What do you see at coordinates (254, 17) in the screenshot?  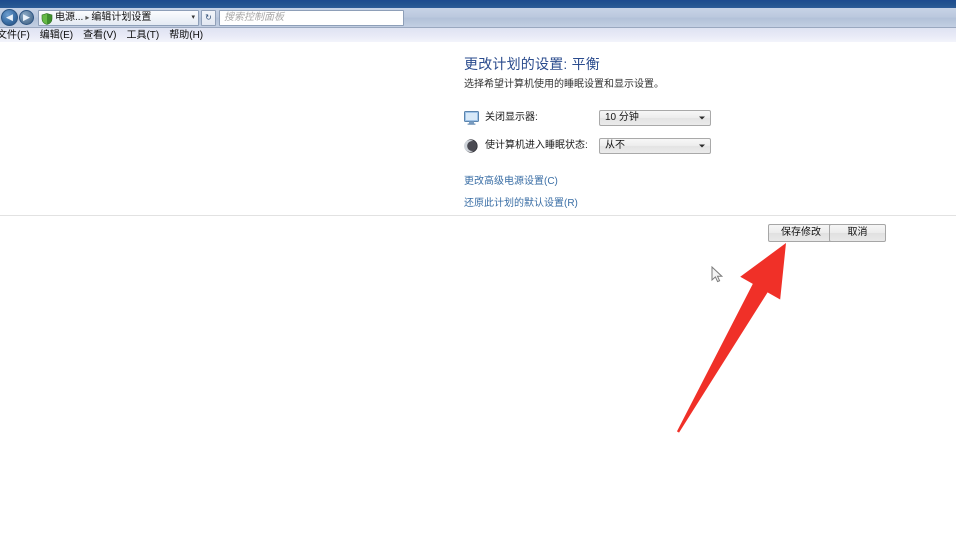 I see `search-placeholder: 搜索控制面板` at bounding box center [254, 17].